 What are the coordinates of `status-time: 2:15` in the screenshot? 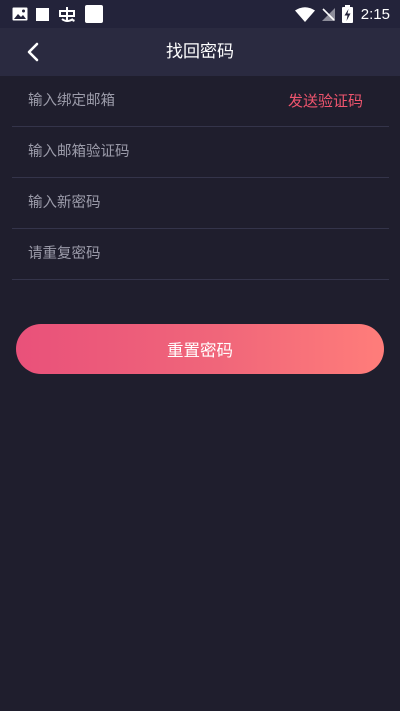 It's located at (375, 14).